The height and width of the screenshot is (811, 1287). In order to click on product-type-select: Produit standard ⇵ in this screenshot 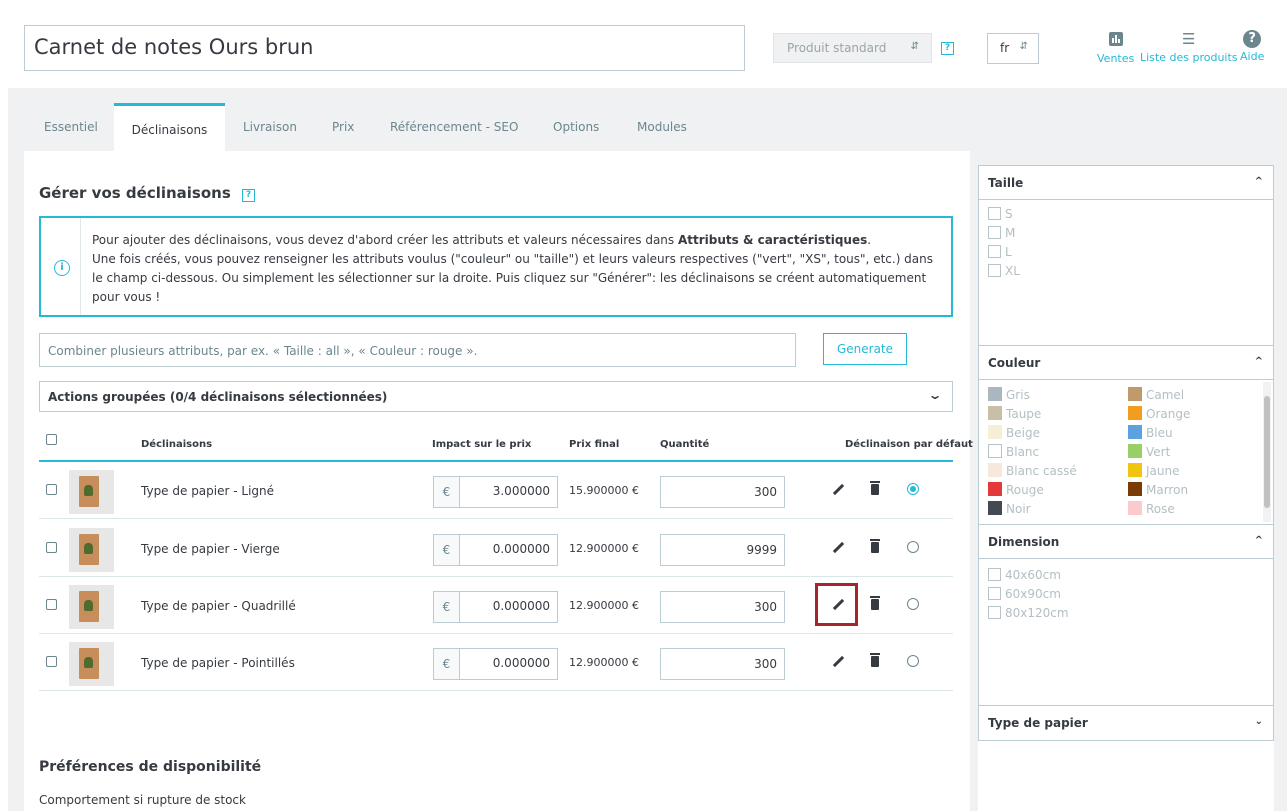, I will do `click(852, 48)`.